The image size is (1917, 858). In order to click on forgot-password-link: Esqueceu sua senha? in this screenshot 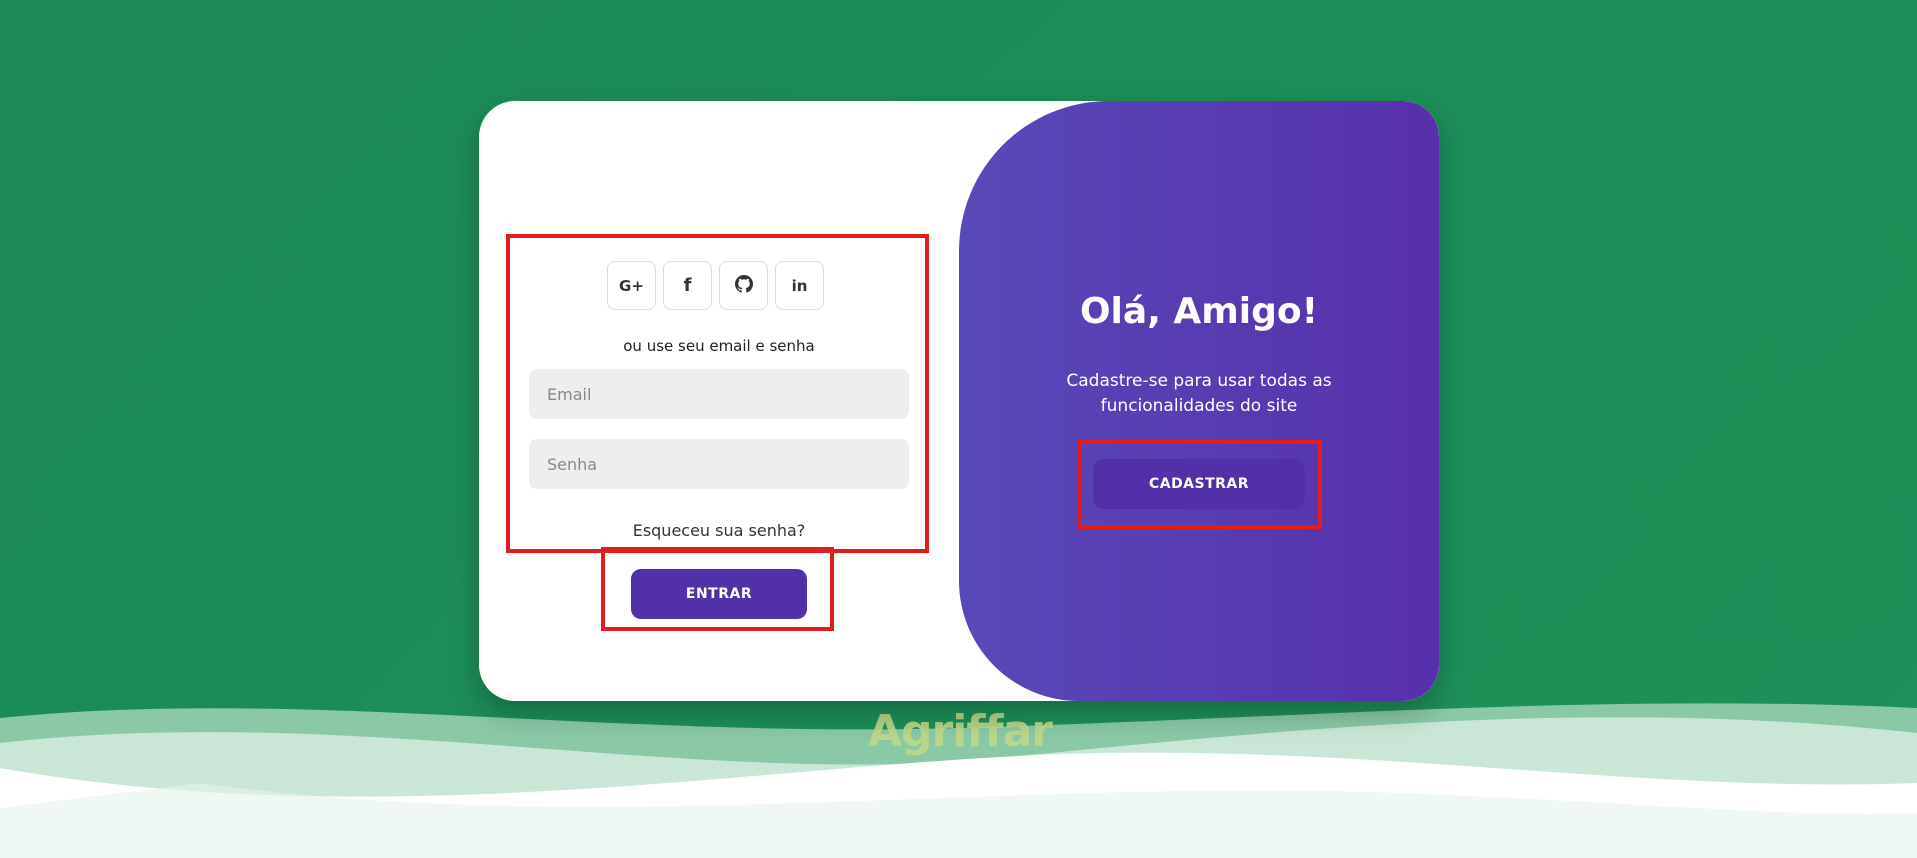, I will do `click(719, 530)`.